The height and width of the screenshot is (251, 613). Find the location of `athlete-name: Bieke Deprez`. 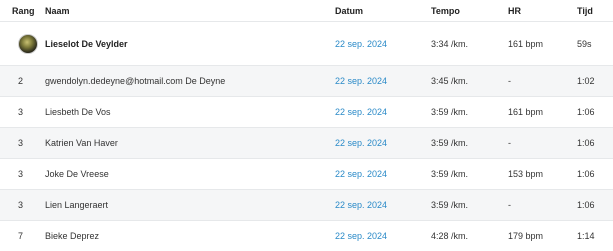

athlete-name: Bieke Deprez is located at coordinates (187, 236).